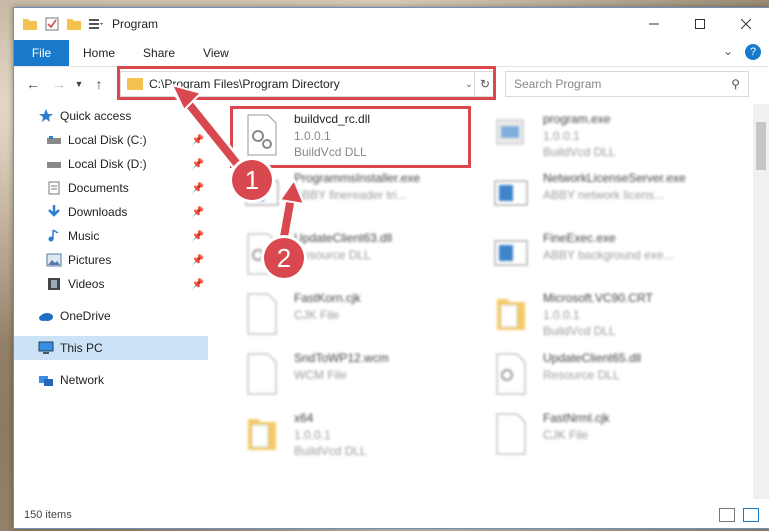 Image resolution: width=769 pixels, height=531 pixels. What do you see at coordinates (96, 24) in the screenshot?
I see `customize-icon` at bounding box center [96, 24].